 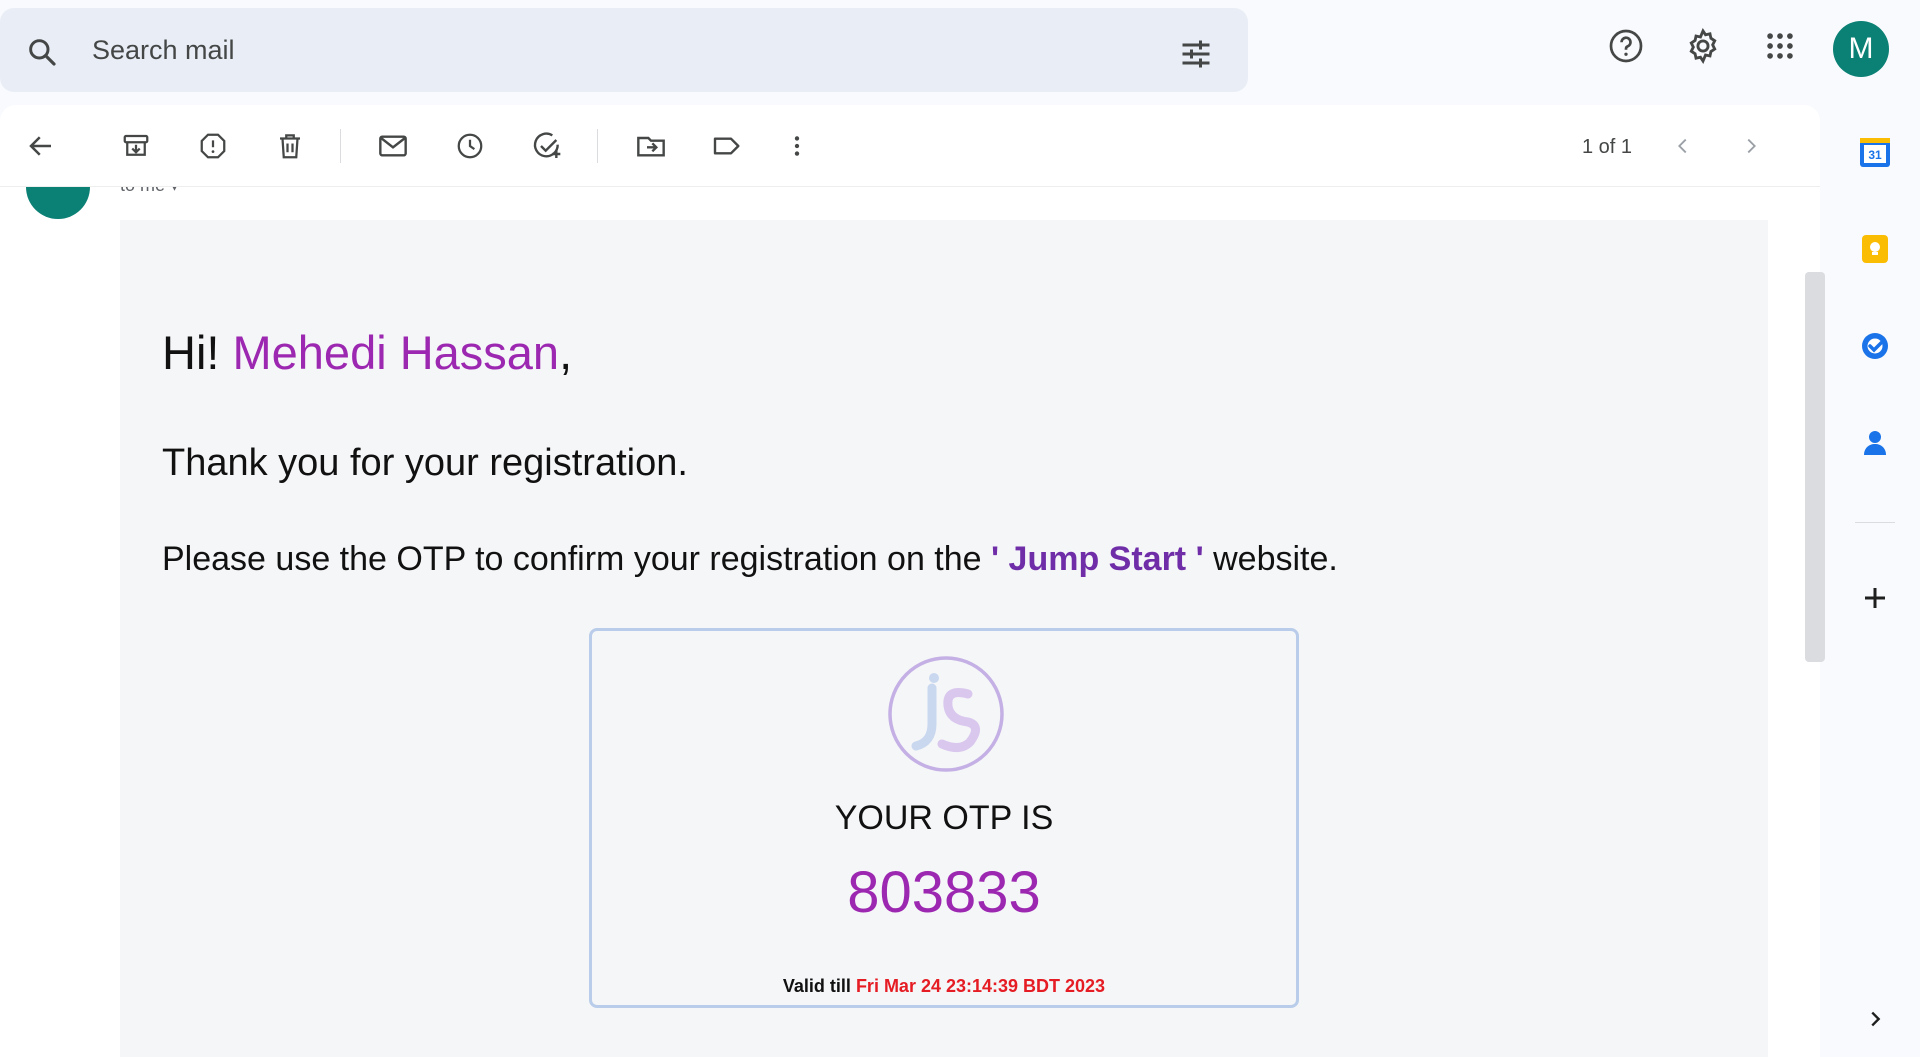 I want to click on otp-label: YOUR OTP IS, so click(x=944, y=818).